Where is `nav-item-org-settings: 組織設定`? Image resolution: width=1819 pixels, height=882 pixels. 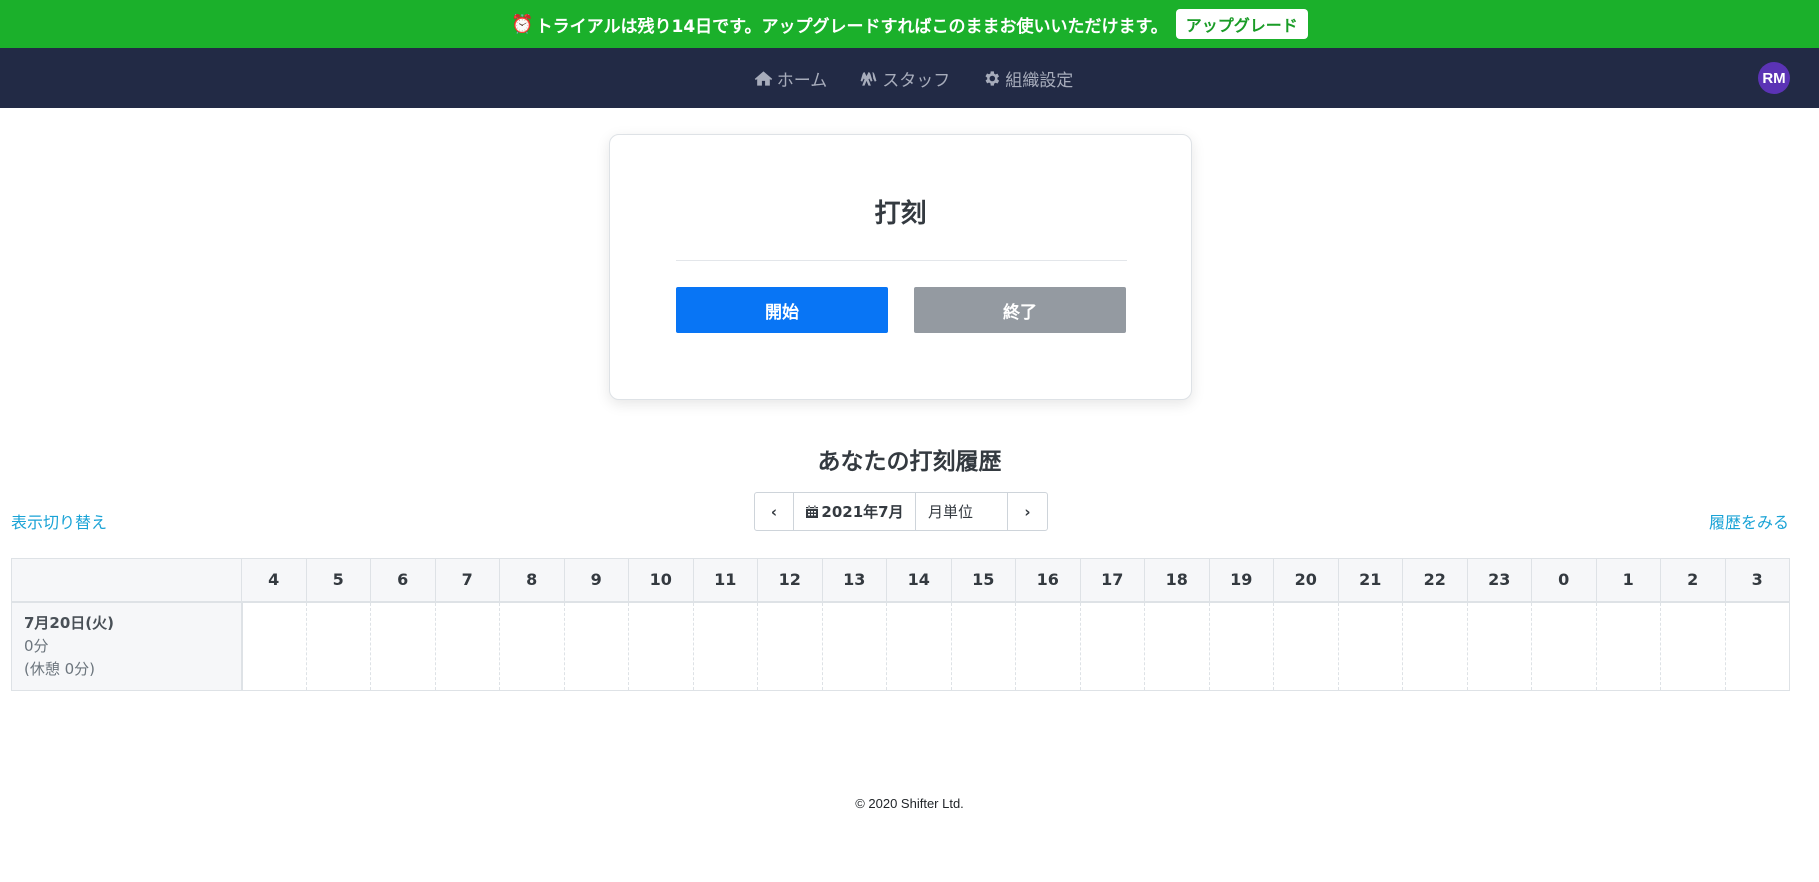 nav-item-org-settings: 組織設定 is located at coordinates (1027, 78).